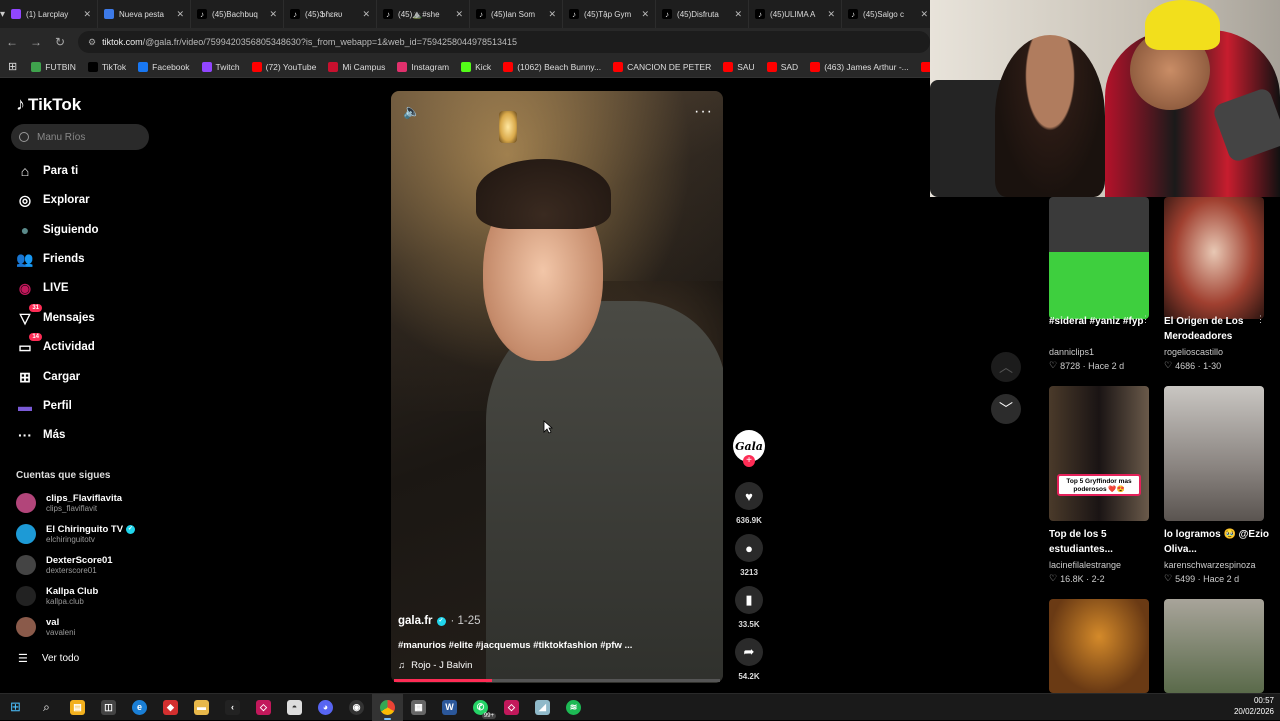  Describe the element at coordinates (77, 707) in the screenshot. I see `store-icon: ▤` at that location.